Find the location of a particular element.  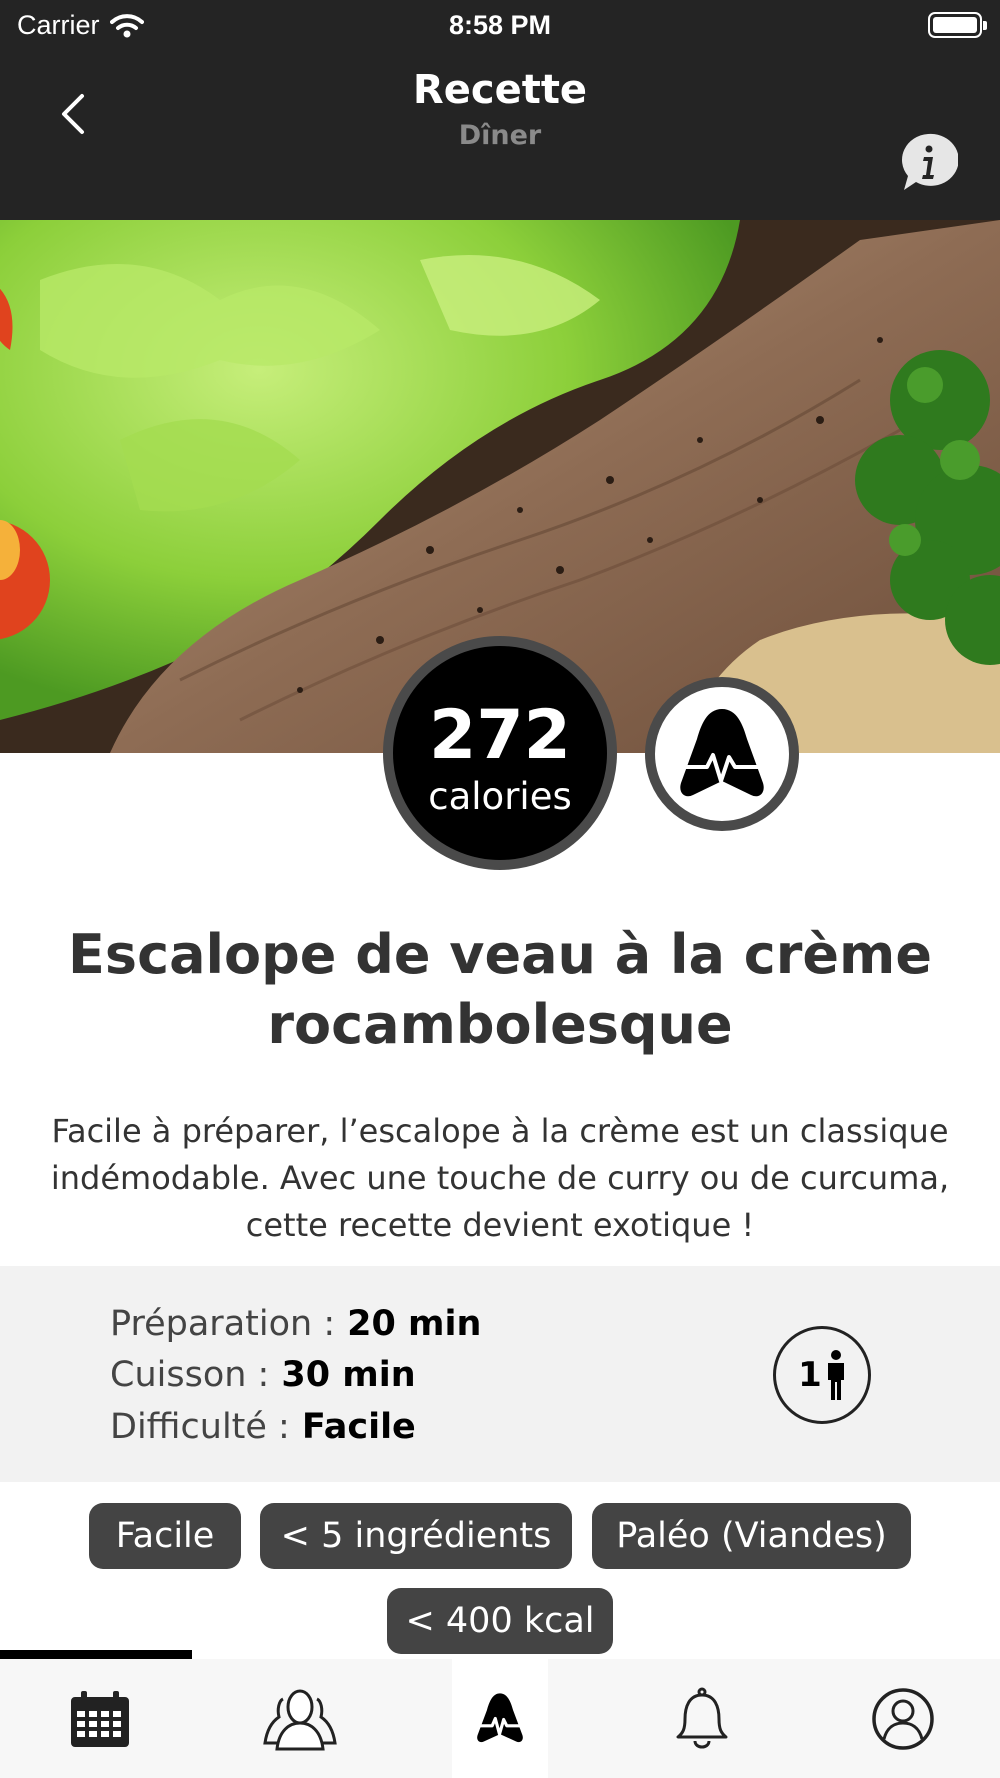

community-icon is located at coordinates (300, 1719).